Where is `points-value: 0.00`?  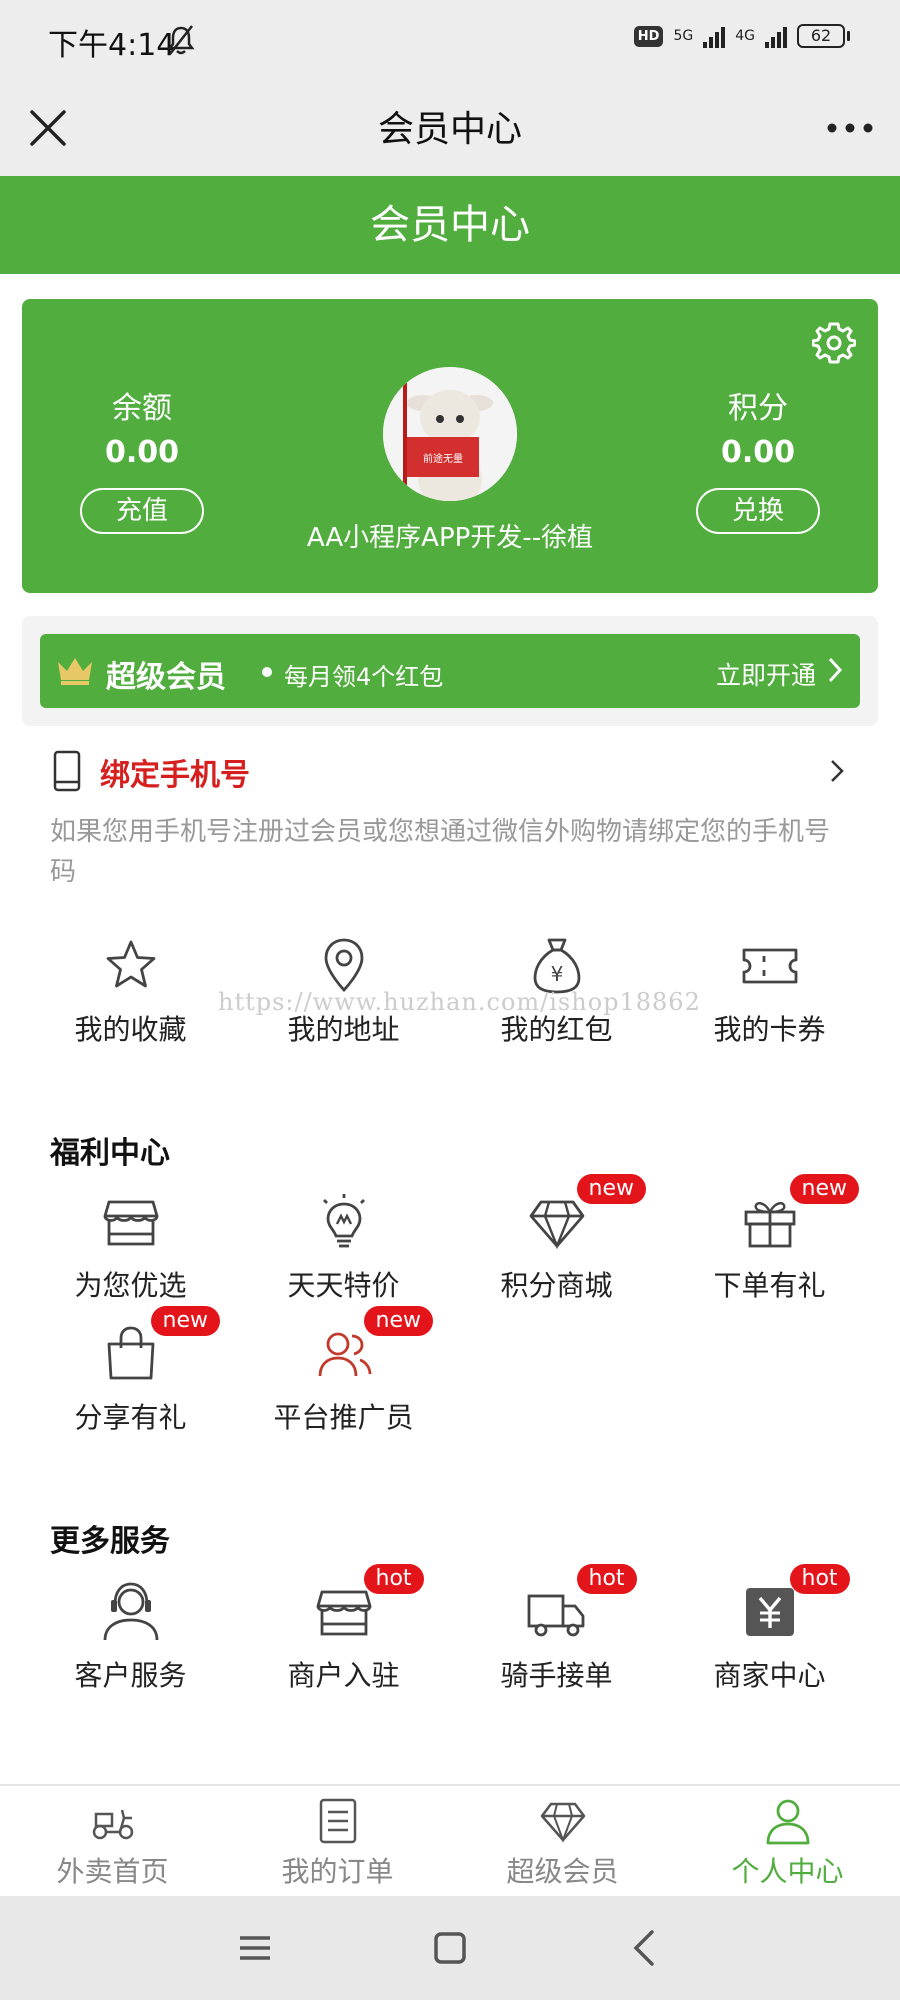 points-value: 0.00 is located at coordinates (758, 452).